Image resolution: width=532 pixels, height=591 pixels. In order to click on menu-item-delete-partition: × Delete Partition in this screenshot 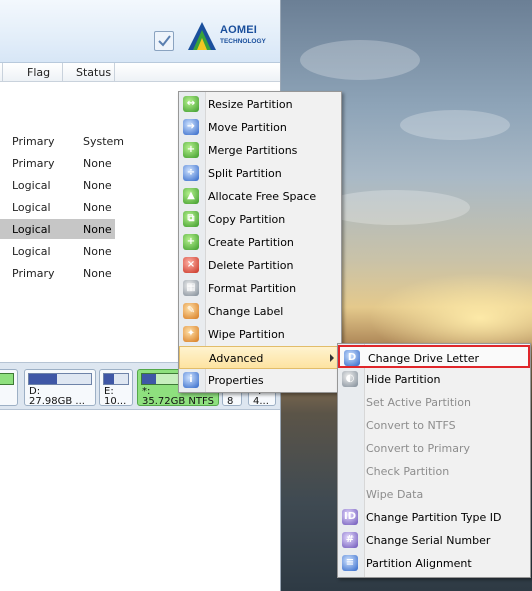, I will do `click(260, 265)`.